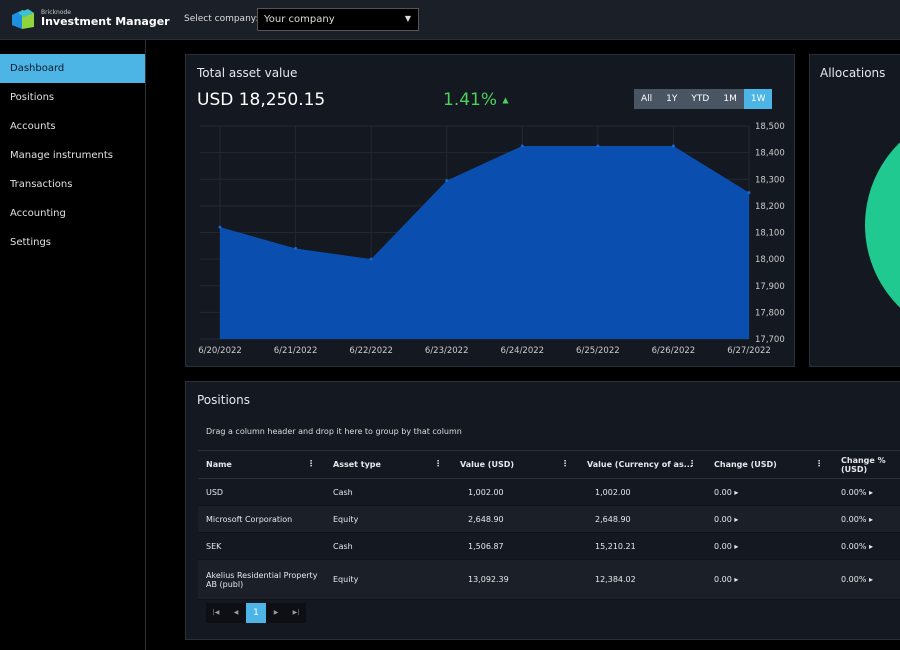 The width and height of the screenshot is (900, 650). I want to click on bricknode-logo-icon, so click(23, 19).